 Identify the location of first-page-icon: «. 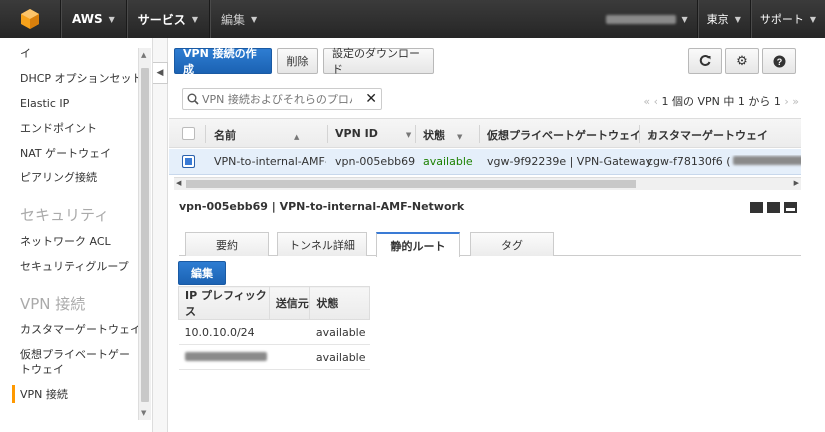
(646, 101).